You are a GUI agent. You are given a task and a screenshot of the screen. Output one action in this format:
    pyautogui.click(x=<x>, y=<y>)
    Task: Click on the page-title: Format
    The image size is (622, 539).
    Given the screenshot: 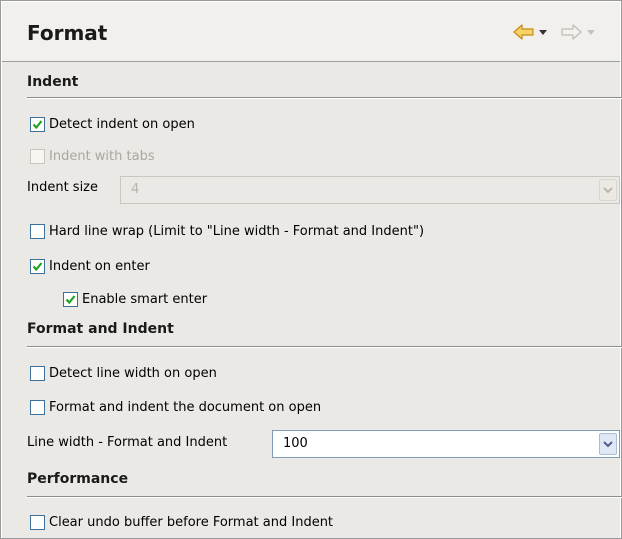 What is the action you would take?
    pyautogui.click(x=67, y=33)
    